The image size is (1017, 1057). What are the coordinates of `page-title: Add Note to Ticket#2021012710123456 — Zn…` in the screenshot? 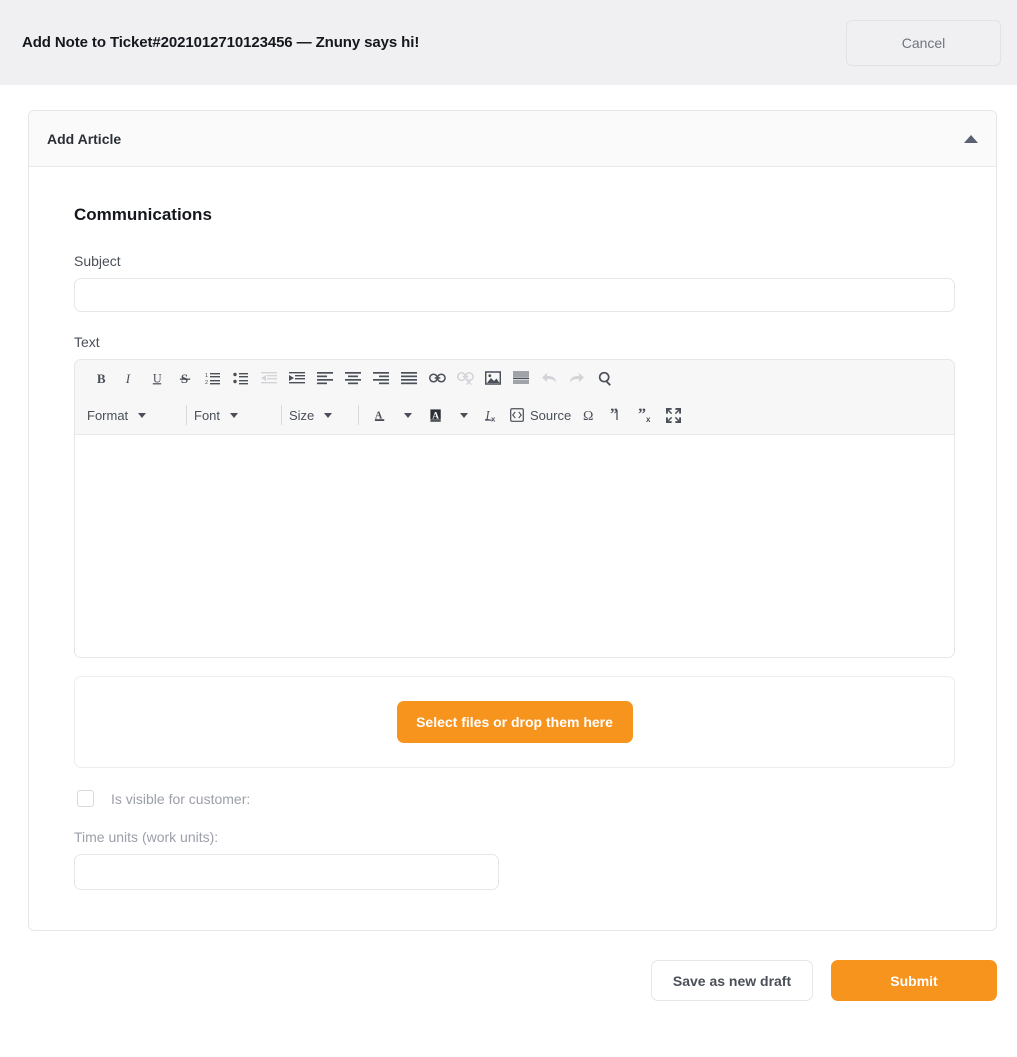 It's located at (221, 42).